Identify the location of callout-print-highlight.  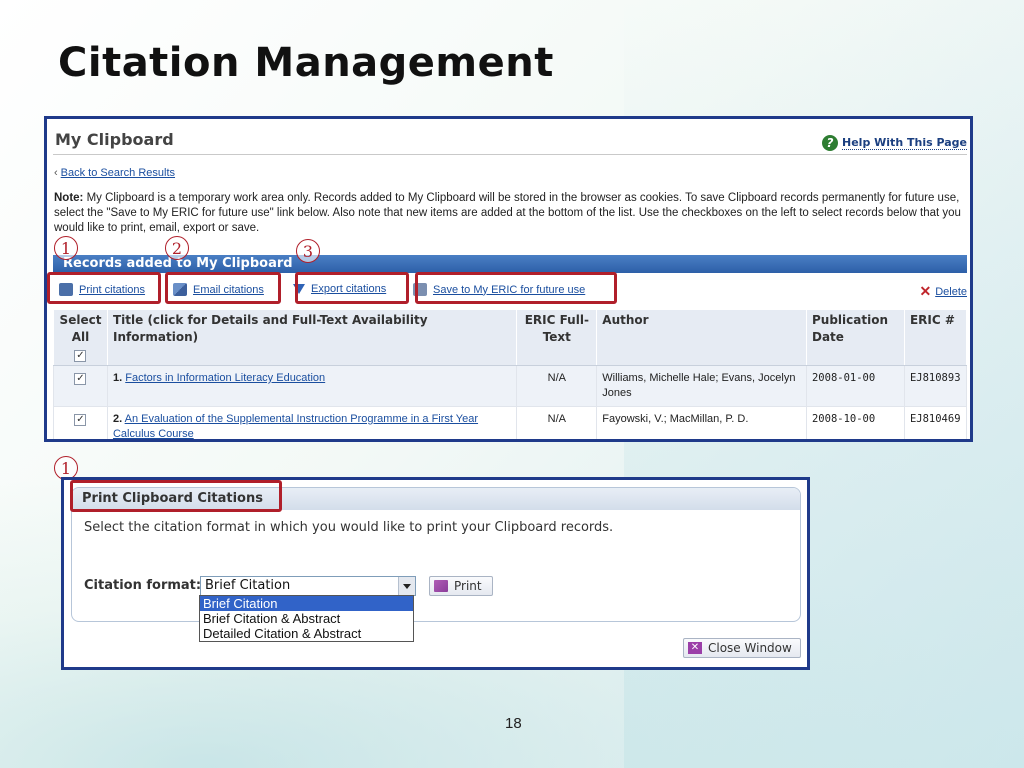
(104, 288).